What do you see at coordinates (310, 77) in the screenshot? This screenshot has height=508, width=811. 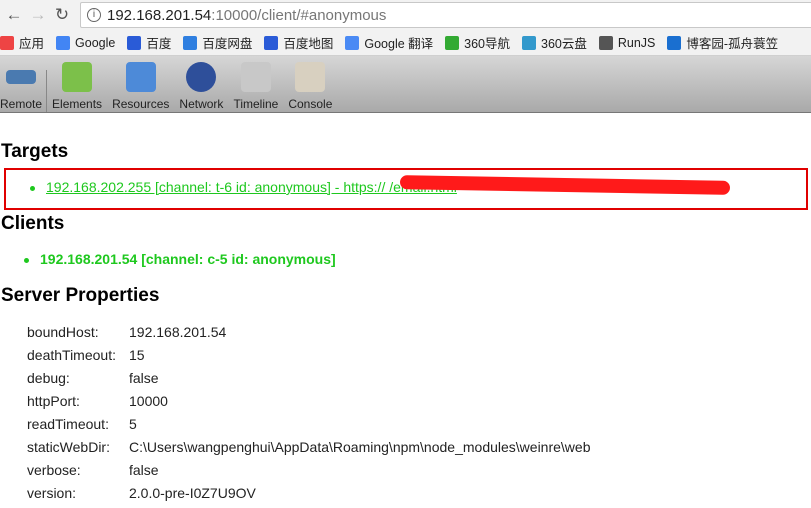 I see `console-icon` at bounding box center [310, 77].